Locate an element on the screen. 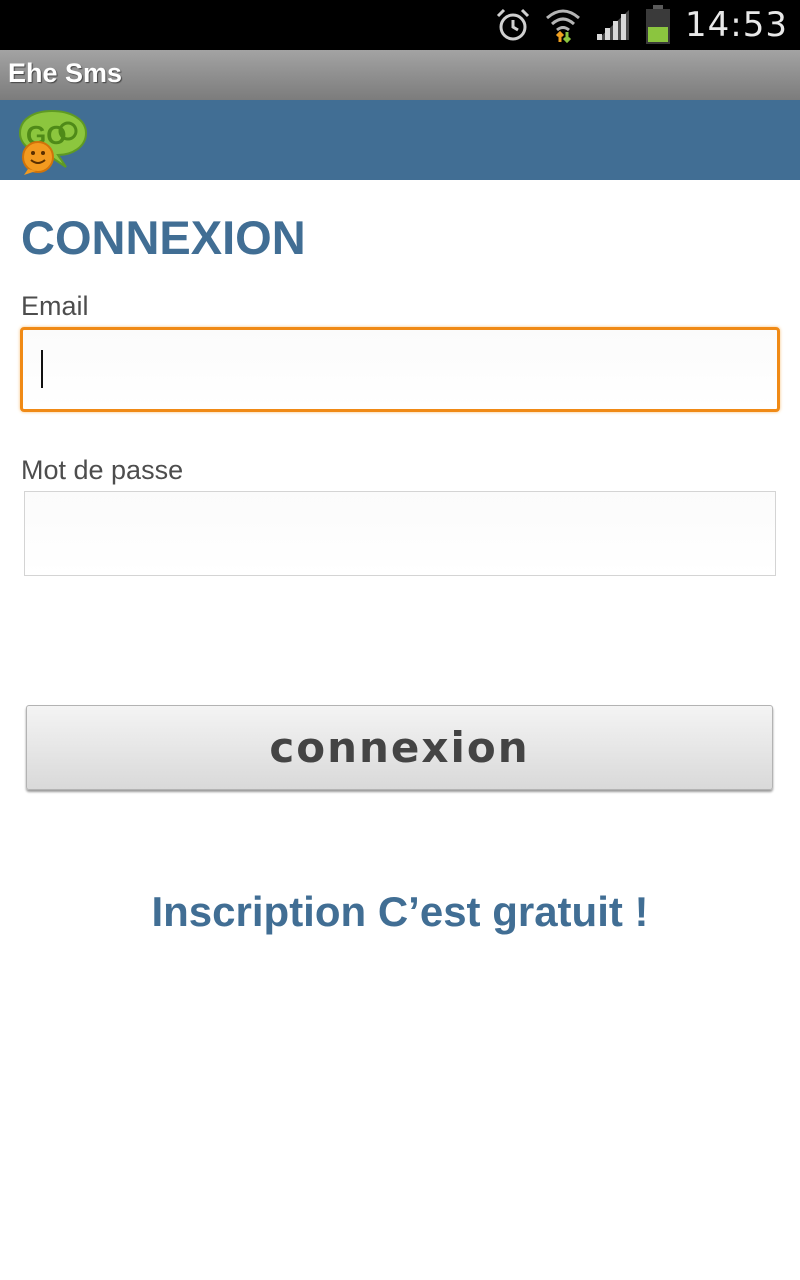 Image resolution: width=800 pixels, height=1280 pixels. clock: 14:53 is located at coordinates (736, 25).